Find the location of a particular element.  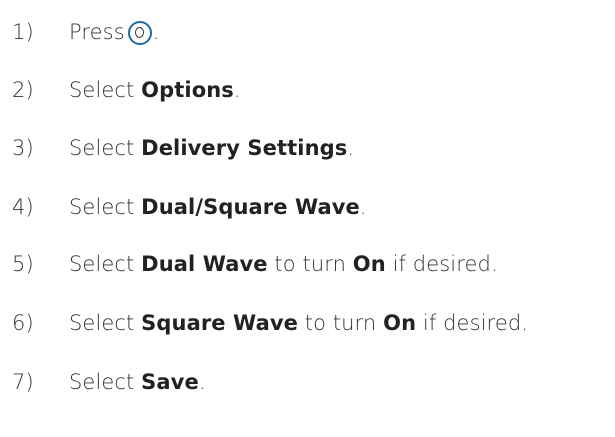

menu-option-label: Square Wave is located at coordinates (219, 323).